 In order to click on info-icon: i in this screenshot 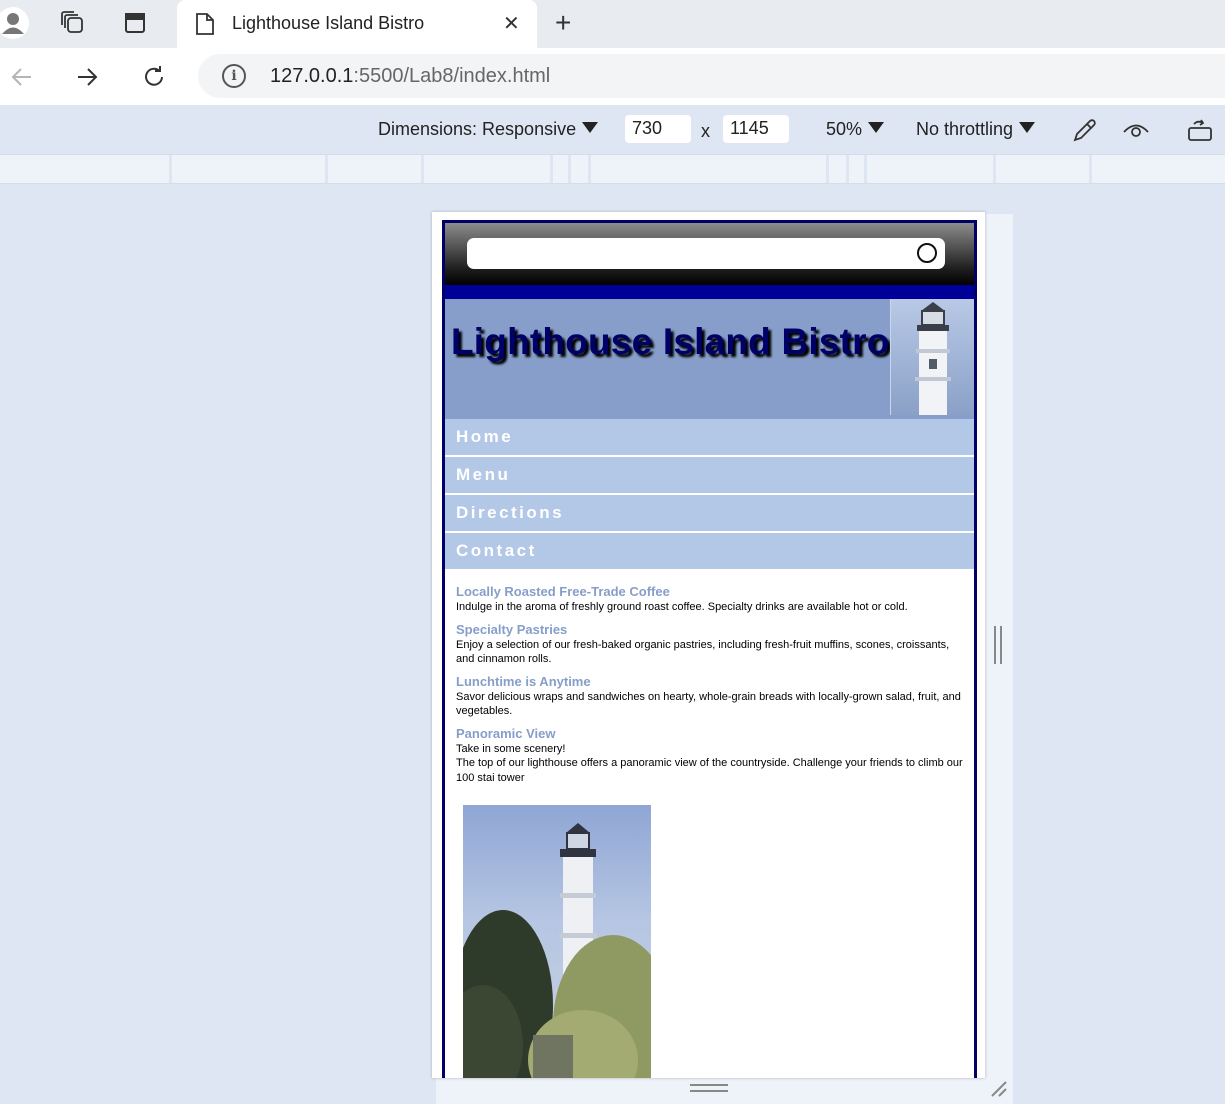, I will do `click(234, 76)`.